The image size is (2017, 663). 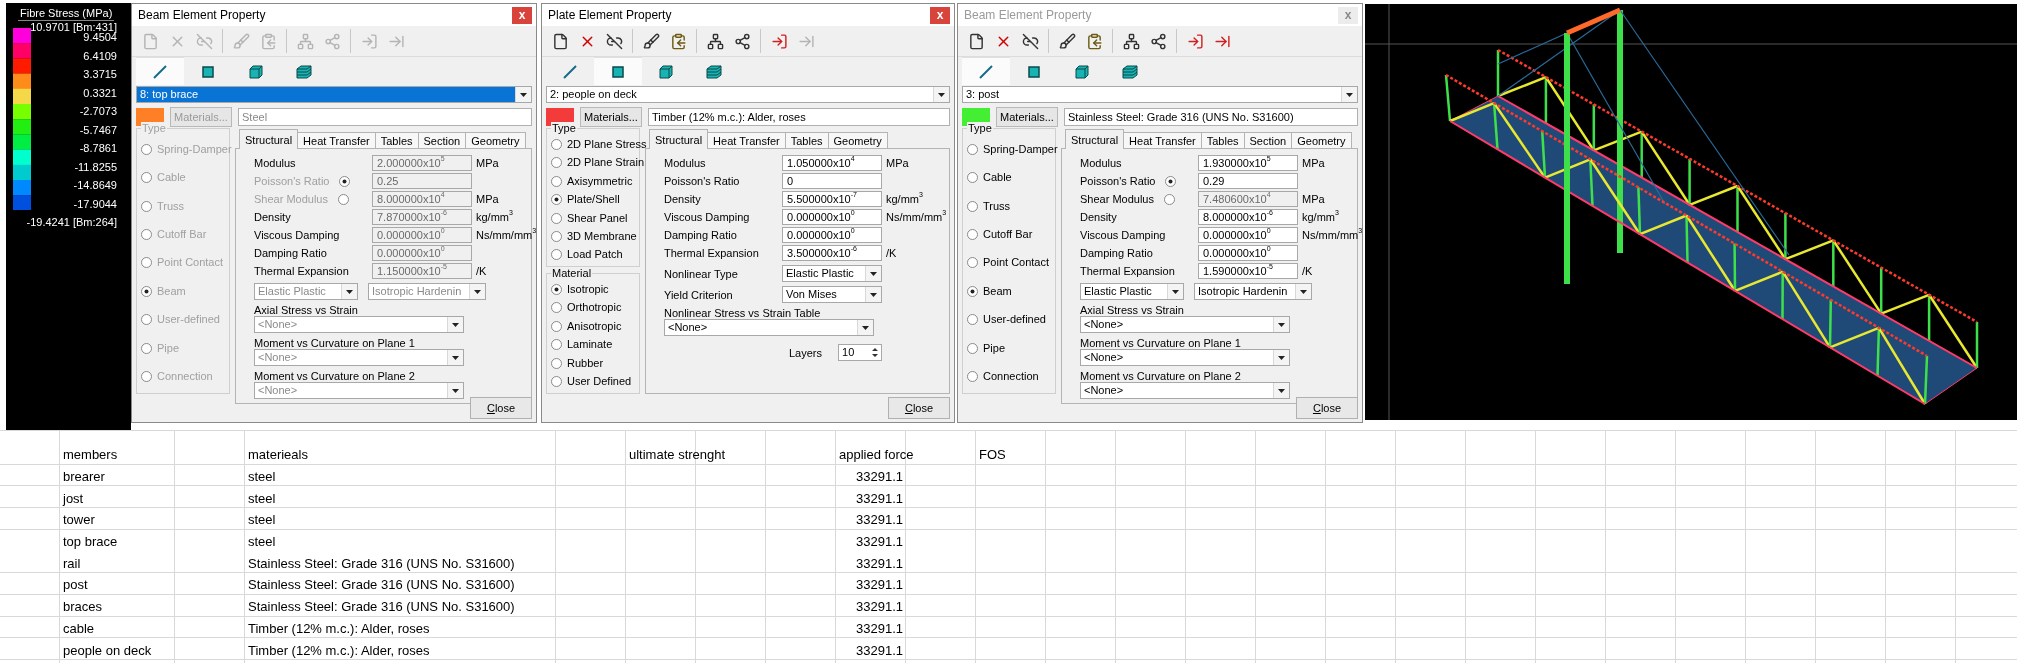 What do you see at coordinates (997, 178) in the screenshot?
I see `radio-label: Cable` at bounding box center [997, 178].